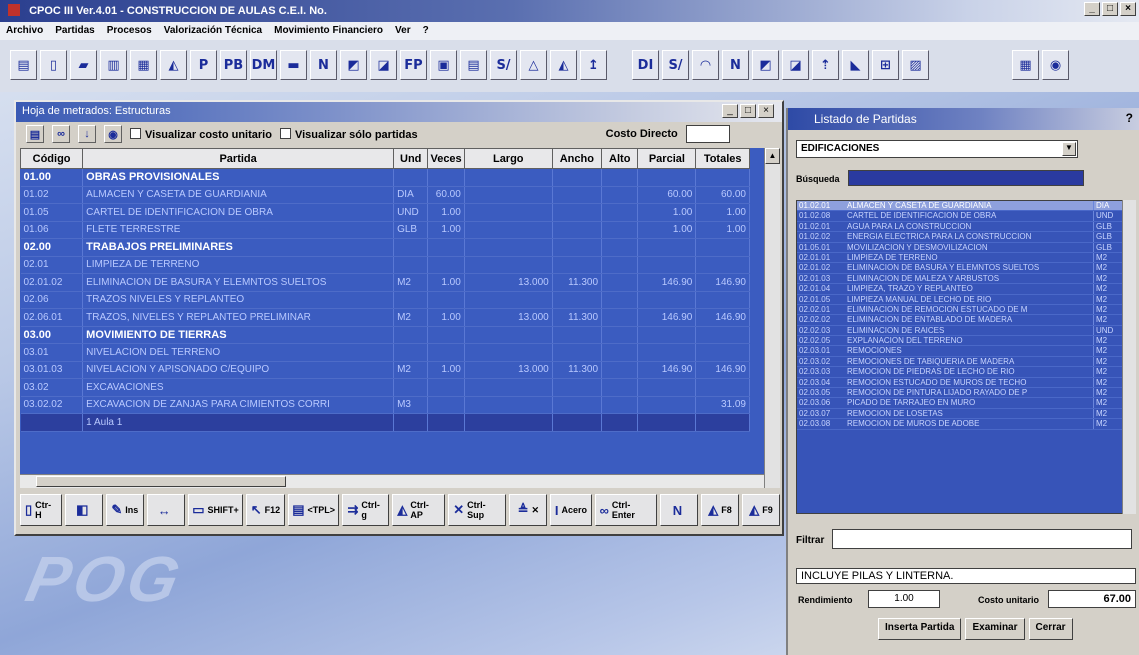 Image resolution: width=1139 pixels, height=655 pixels. What do you see at coordinates (52, 335) in the screenshot?
I see `cell-codigo: 03.00` at bounding box center [52, 335].